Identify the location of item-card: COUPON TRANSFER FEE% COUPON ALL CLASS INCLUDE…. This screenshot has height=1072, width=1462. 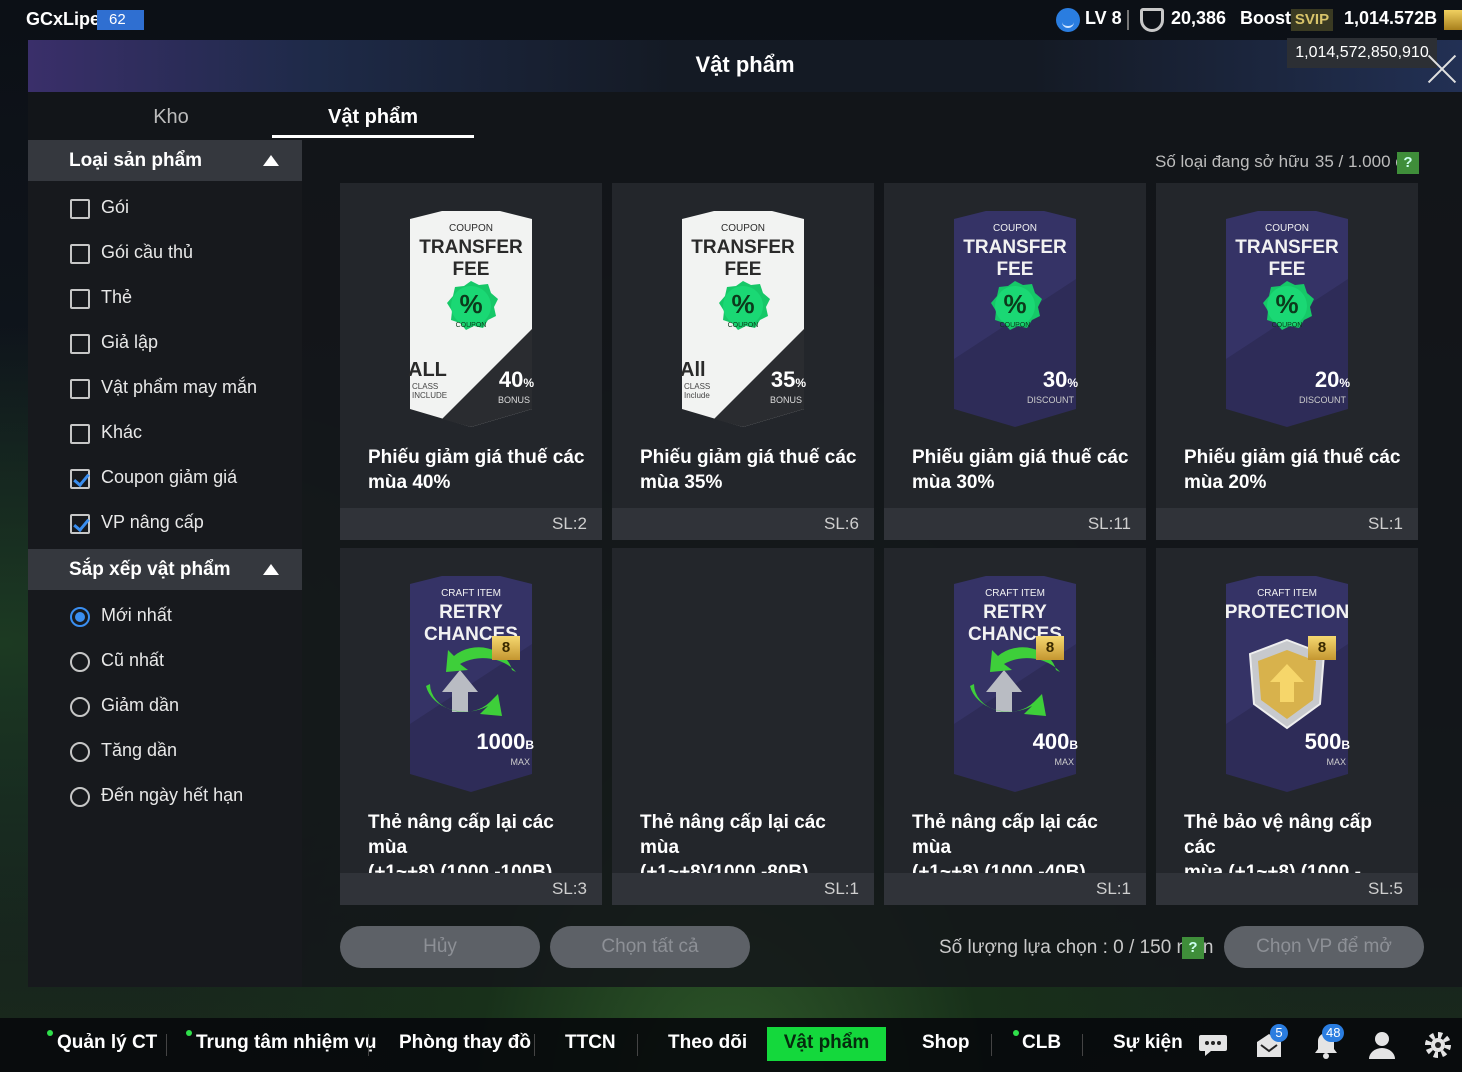
(471, 361).